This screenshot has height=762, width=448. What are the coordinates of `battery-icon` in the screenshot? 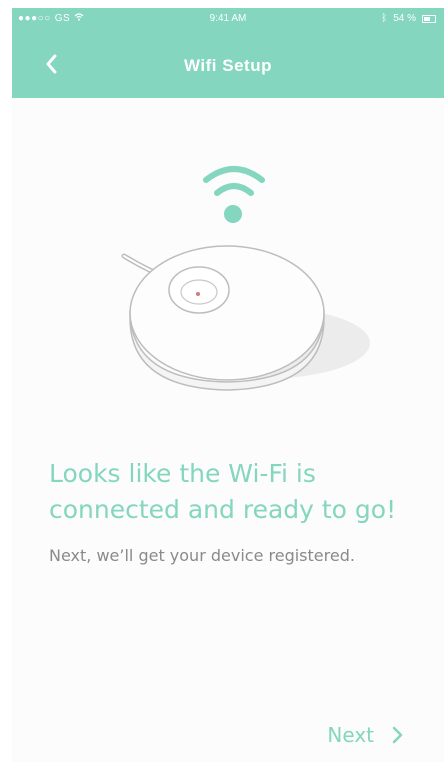 It's located at (429, 18).